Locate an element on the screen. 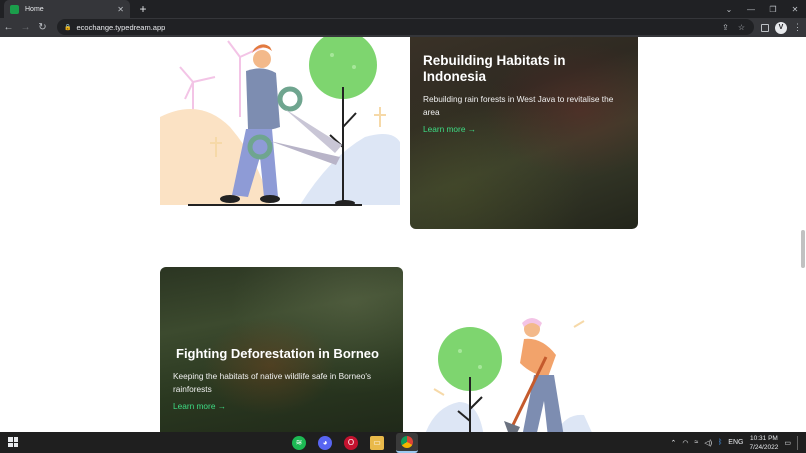 This screenshot has height=453, width=806. taskbar-apps: ≋ ◕ O ▭ is located at coordinates (355, 442).